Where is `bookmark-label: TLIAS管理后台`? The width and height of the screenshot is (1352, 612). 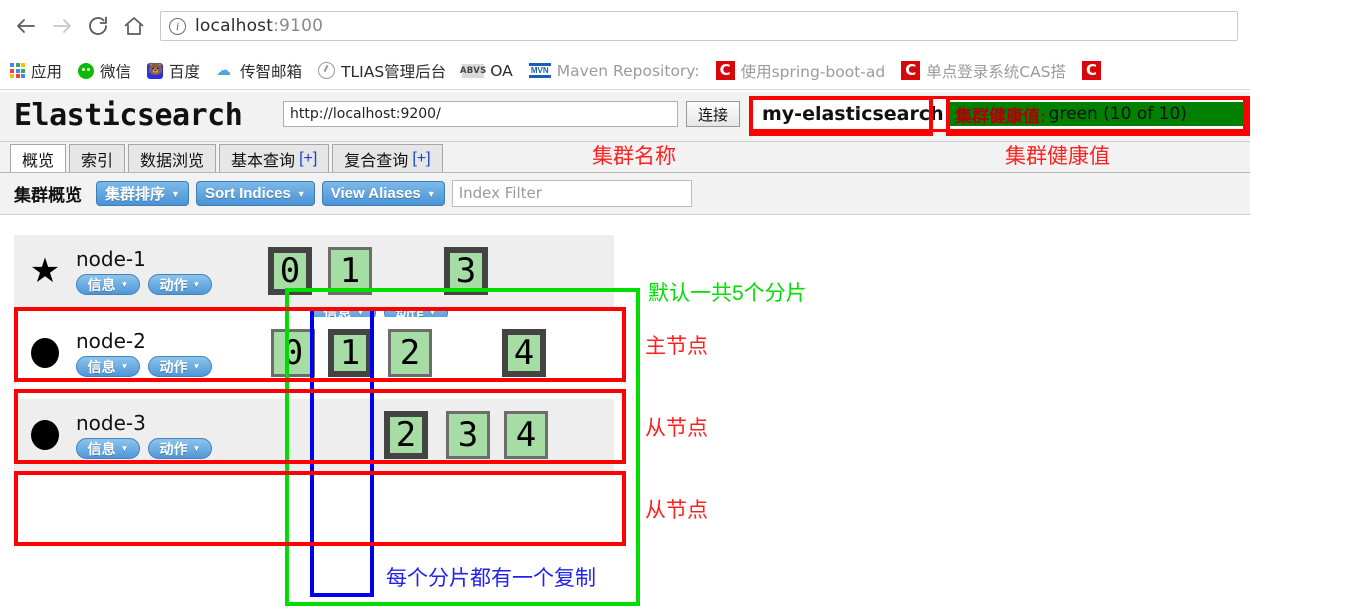
bookmark-label: TLIAS管理后台 is located at coordinates (394, 71).